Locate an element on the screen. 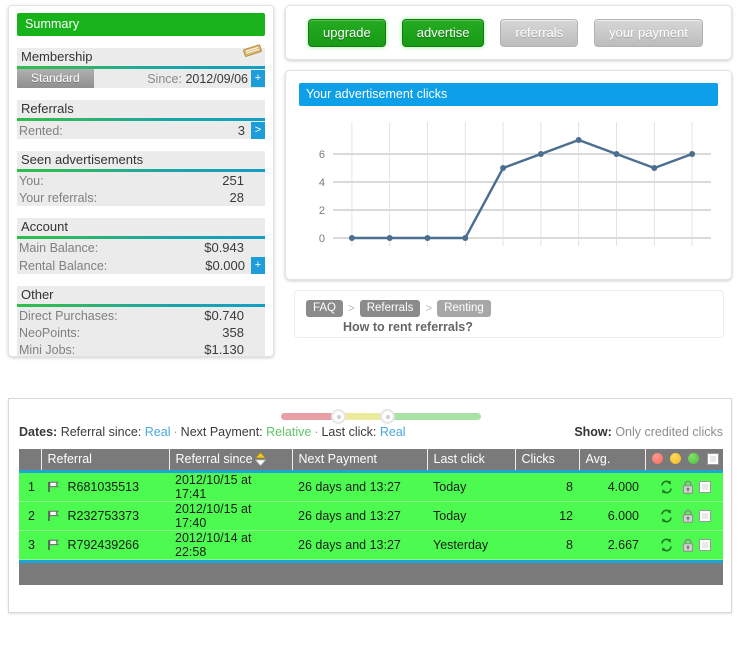  row-referral-since: 2012/10/15 at 17:40 is located at coordinates (230, 516).